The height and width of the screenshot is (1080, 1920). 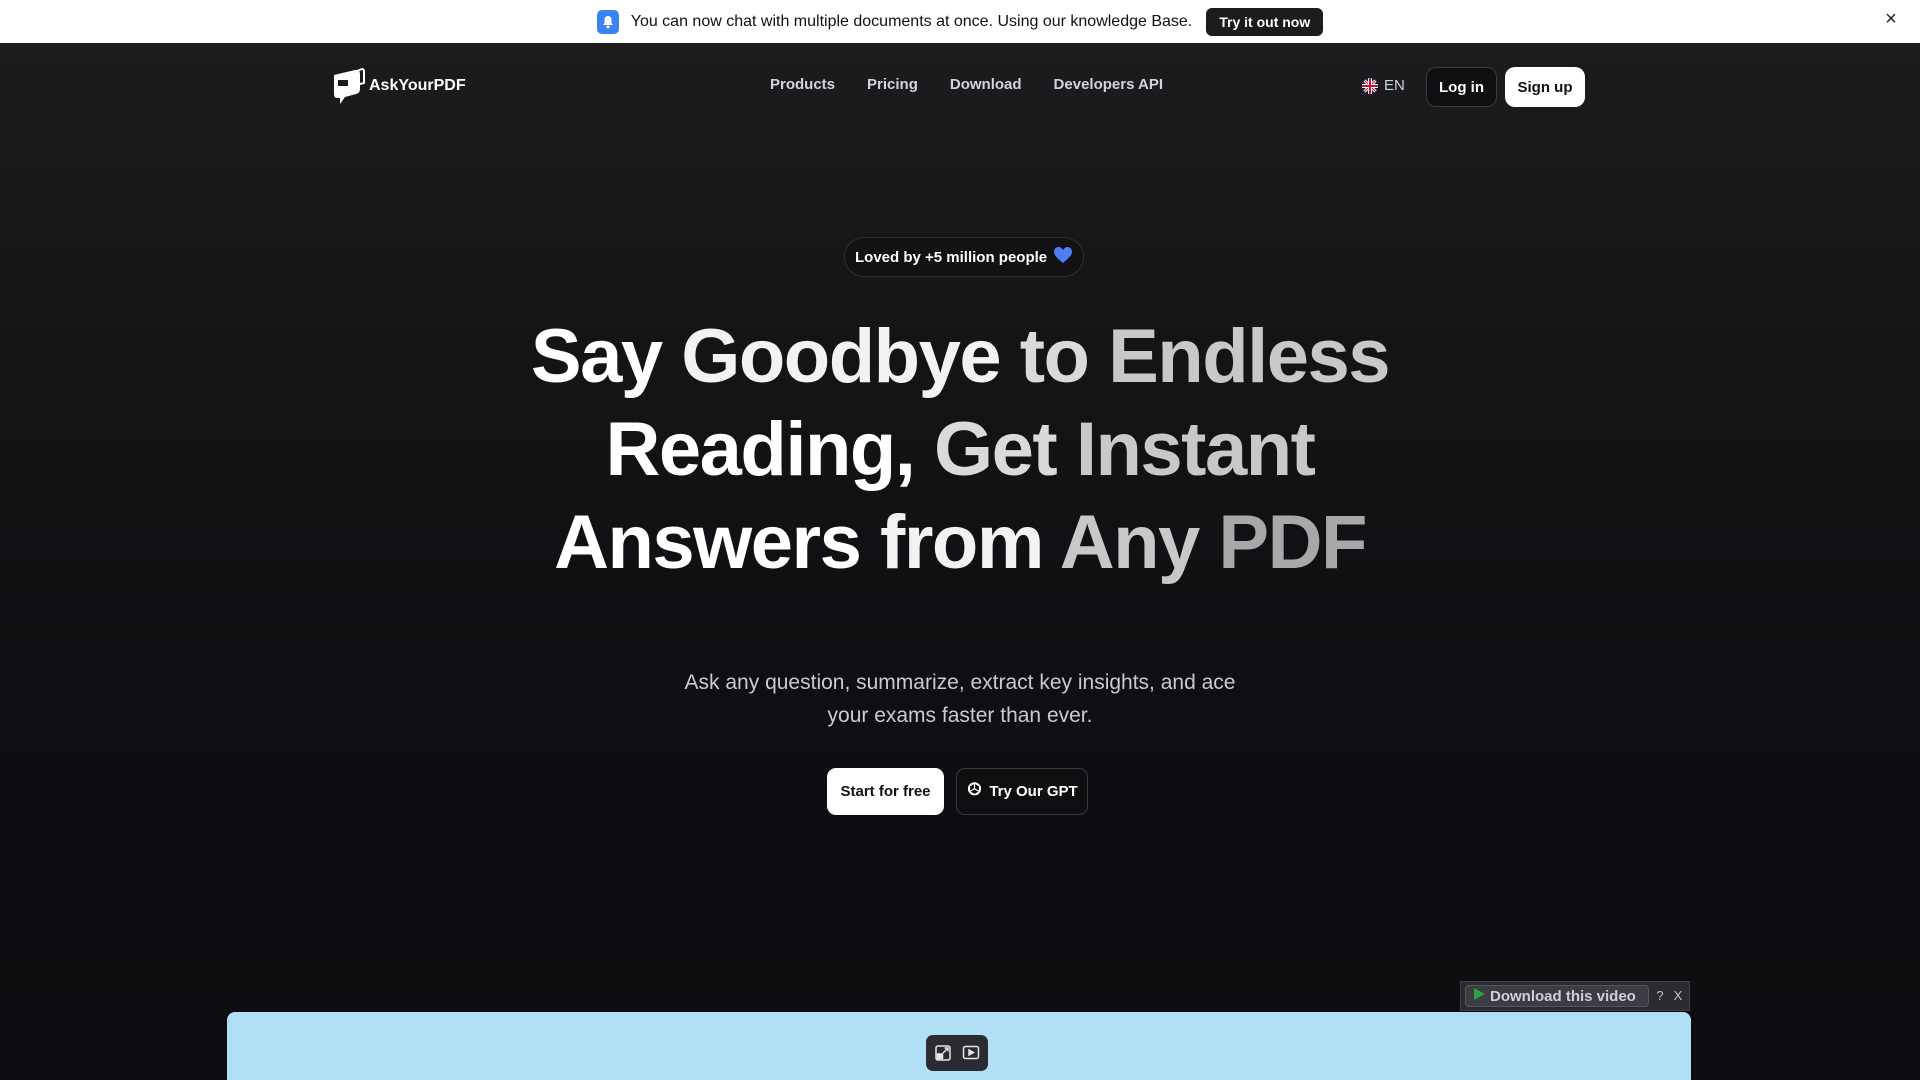 I want to click on download-video-button: Download this video, so click(x=1557, y=996).